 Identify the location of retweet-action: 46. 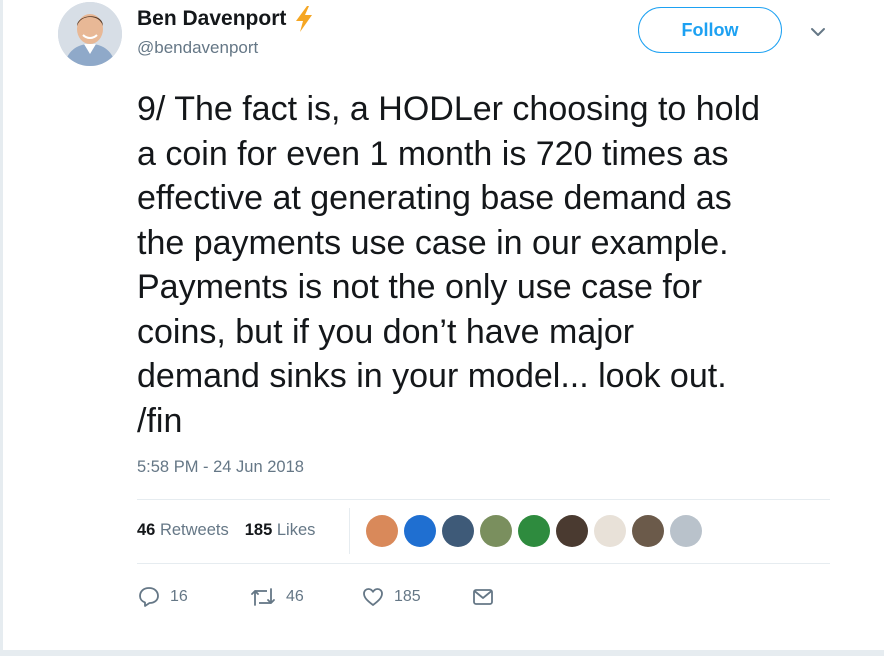
(276, 597).